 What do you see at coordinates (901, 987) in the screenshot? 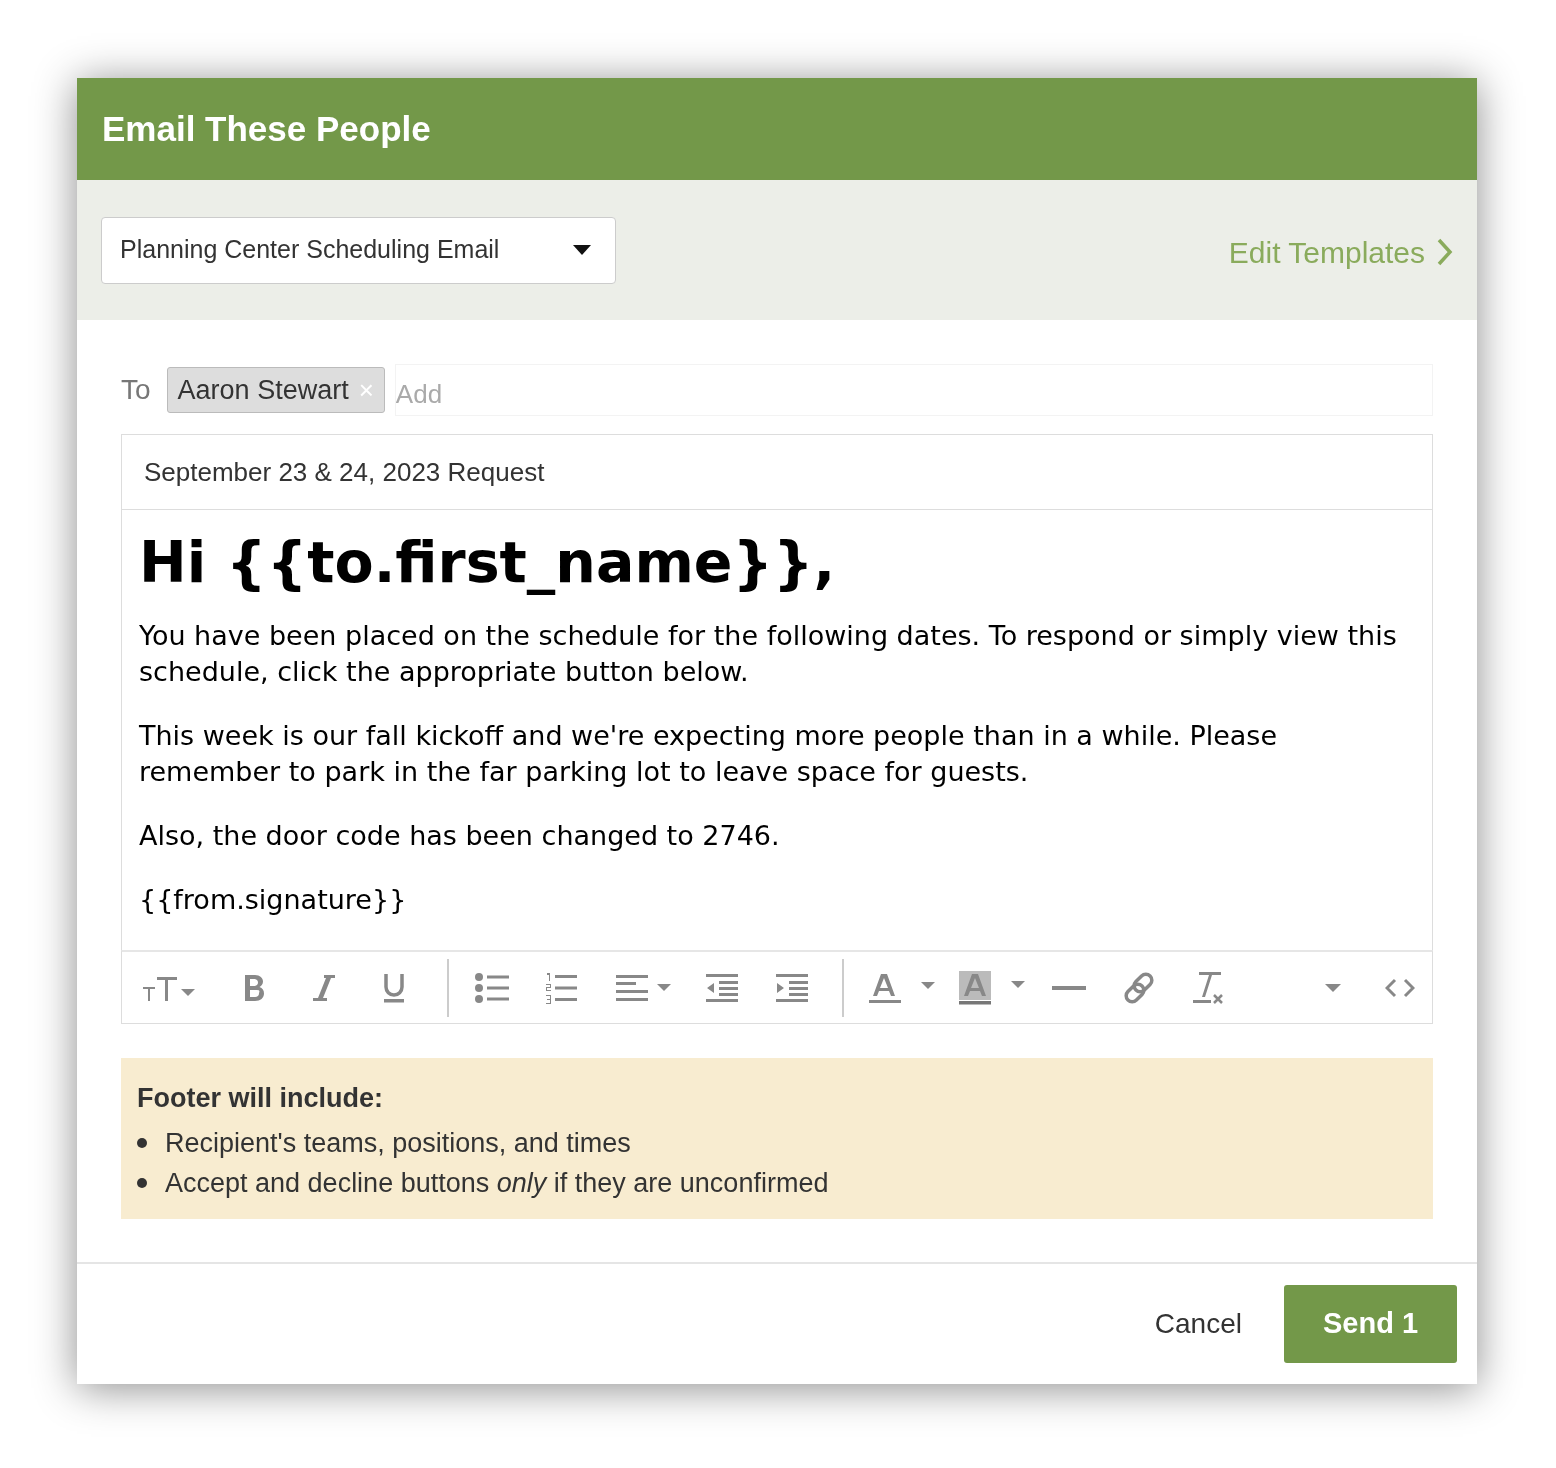
I see `text-color-icon` at bounding box center [901, 987].